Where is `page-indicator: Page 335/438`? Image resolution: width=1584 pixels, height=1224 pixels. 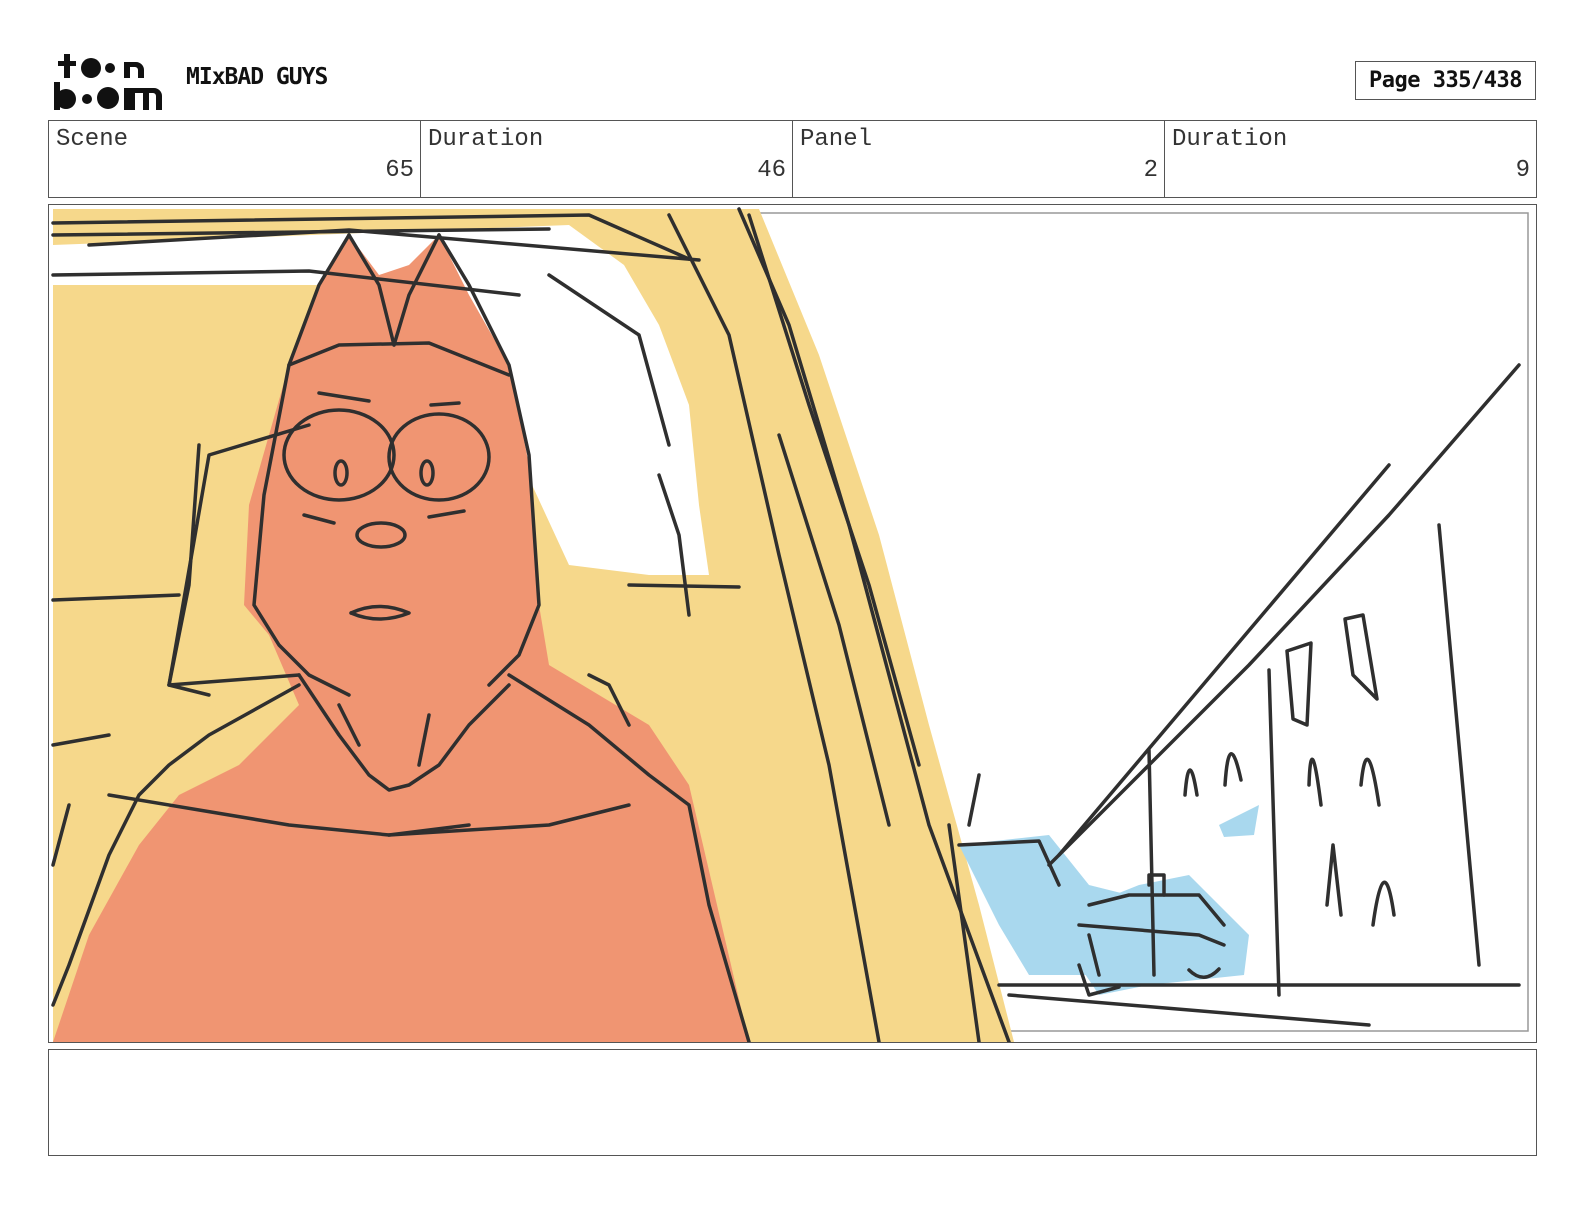 page-indicator: Page 335/438 is located at coordinates (1445, 80).